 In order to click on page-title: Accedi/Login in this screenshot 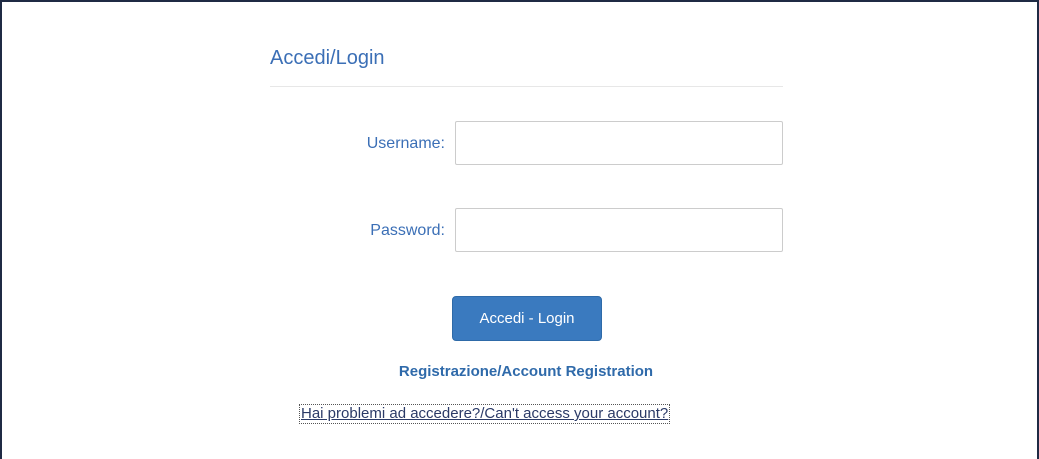, I will do `click(327, 58)`.